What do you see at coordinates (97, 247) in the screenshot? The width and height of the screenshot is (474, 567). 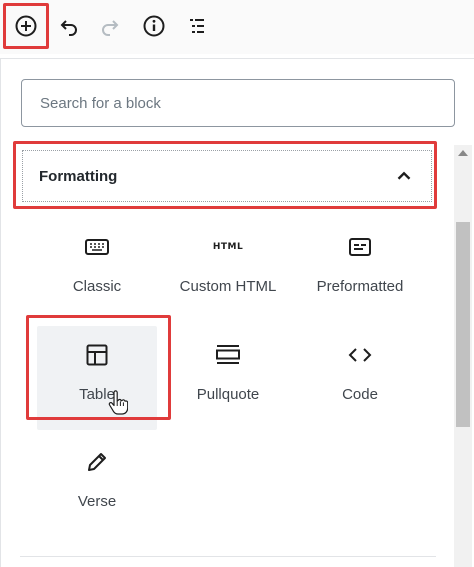 I see `keyboard-icon` at bounding box center [97, 247].